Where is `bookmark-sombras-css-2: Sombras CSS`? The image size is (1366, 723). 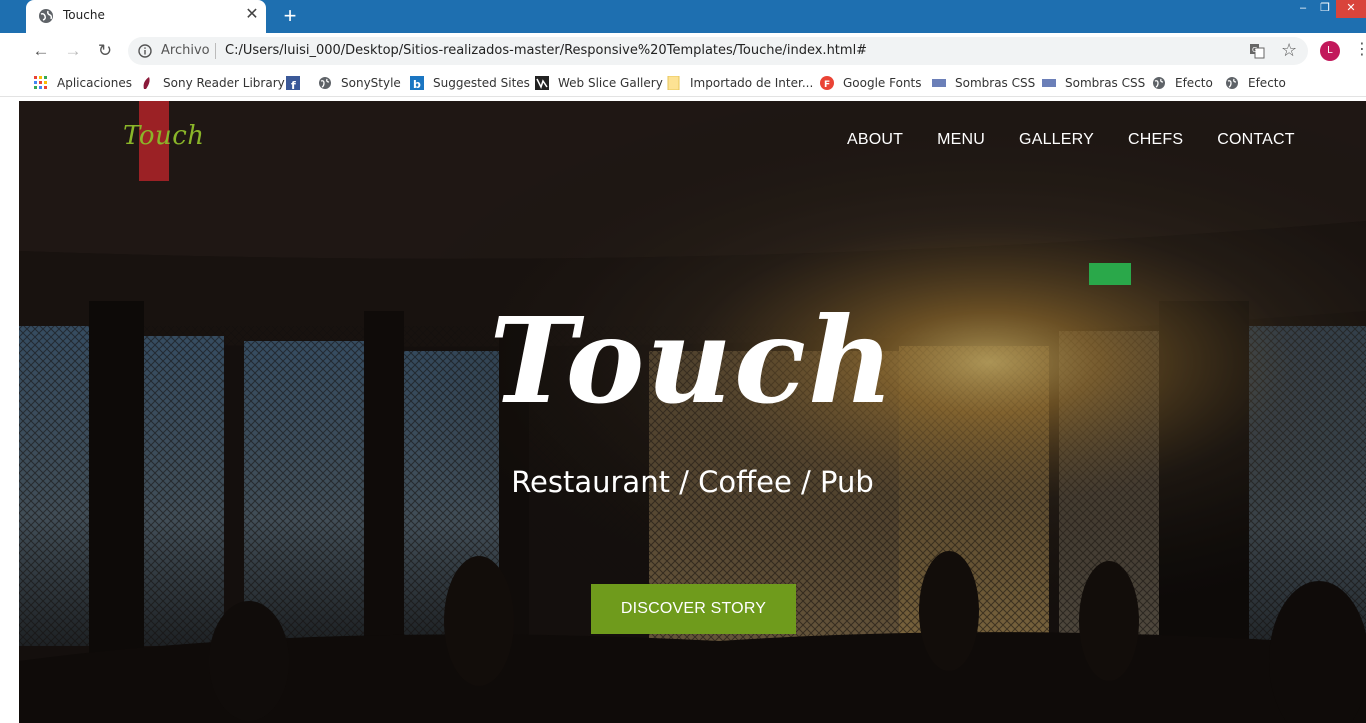
bookmark-sombras-css-2: Sombras CSS is located at coordinates (1093, 83).